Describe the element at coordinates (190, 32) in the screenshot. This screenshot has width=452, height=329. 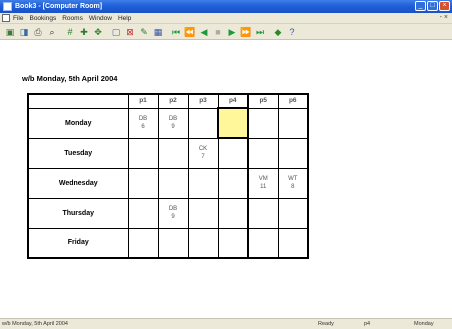
I see `rewind-icon: ⏪` at that location.